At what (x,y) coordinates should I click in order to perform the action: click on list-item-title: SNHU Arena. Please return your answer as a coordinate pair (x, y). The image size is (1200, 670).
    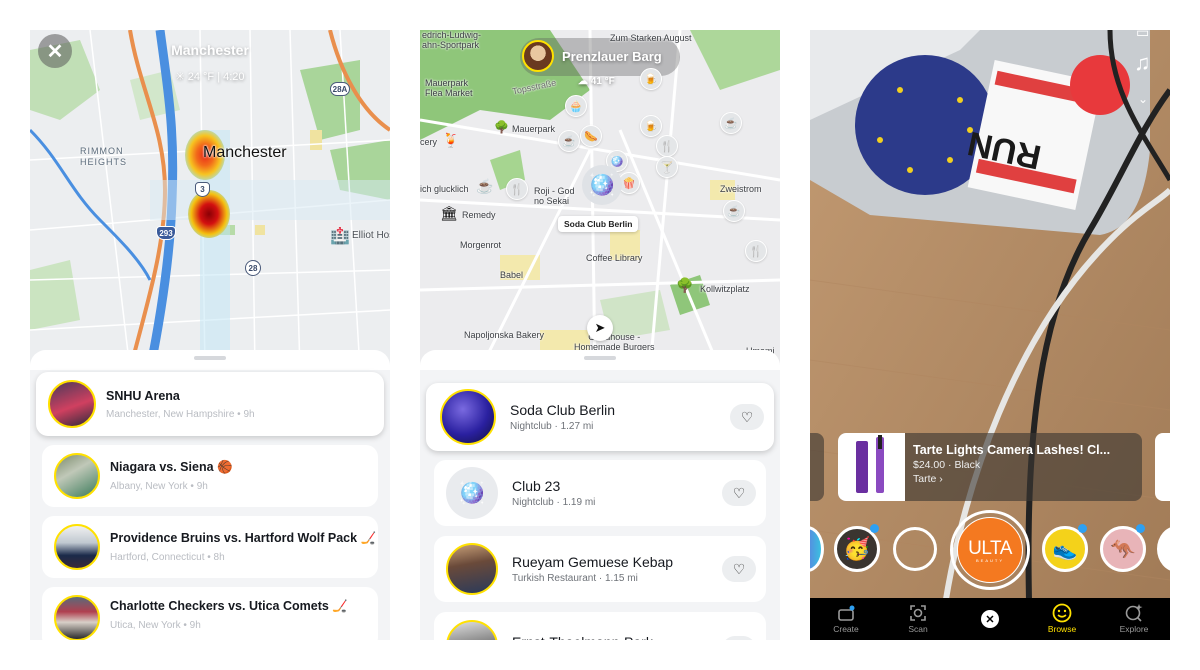
    Looking at the image, I should click on (143, 395).